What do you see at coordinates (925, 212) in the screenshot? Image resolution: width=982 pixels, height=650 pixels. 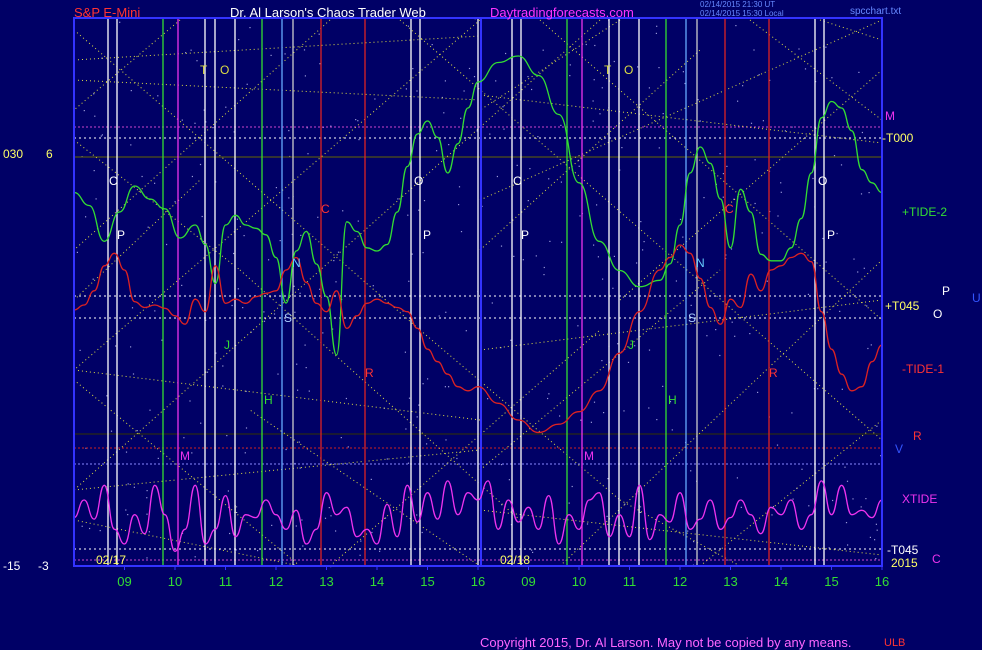 I see `right-label-tide2: +TIDE-2` at bounding box center [925, 212].